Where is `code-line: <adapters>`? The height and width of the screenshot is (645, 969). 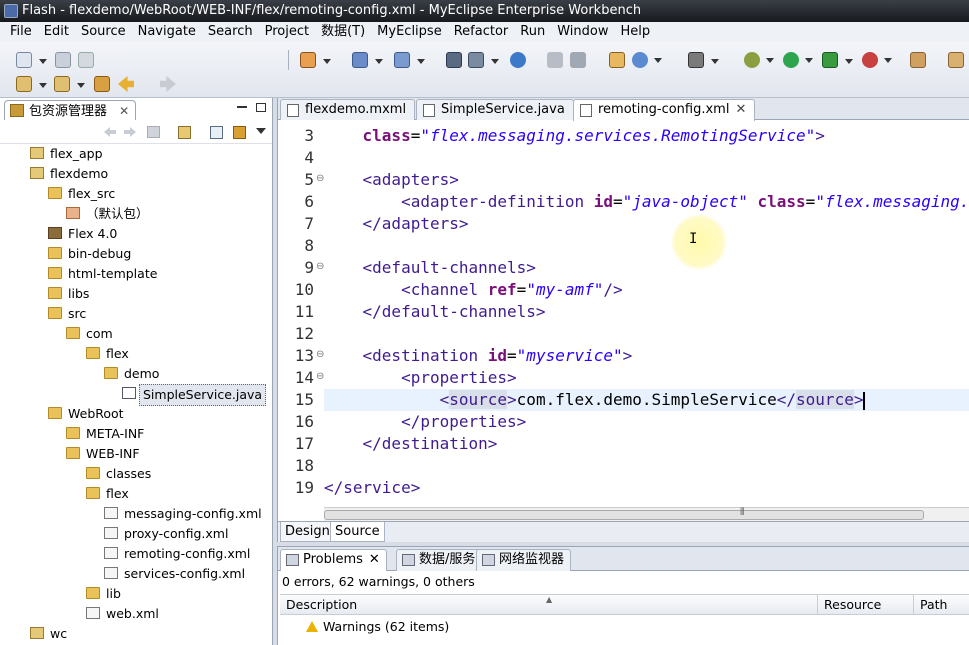 code-line: <adapters> is located at coordinates (391, 180).